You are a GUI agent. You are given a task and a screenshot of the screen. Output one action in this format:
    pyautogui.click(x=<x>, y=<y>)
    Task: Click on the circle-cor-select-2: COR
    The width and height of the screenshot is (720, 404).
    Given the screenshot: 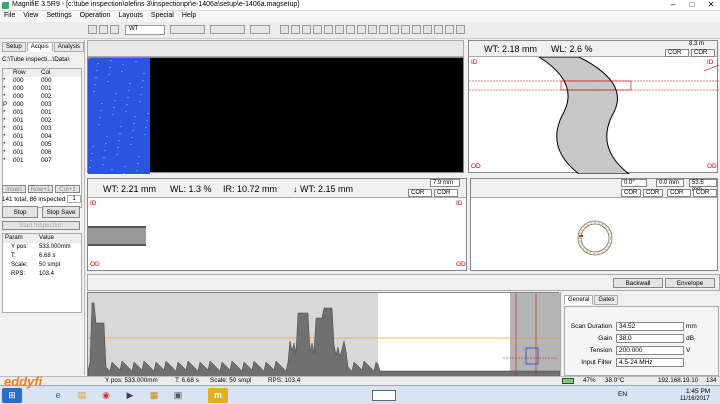 What is the action you would take?
    pyautogui.click(x=653, y=193)
    